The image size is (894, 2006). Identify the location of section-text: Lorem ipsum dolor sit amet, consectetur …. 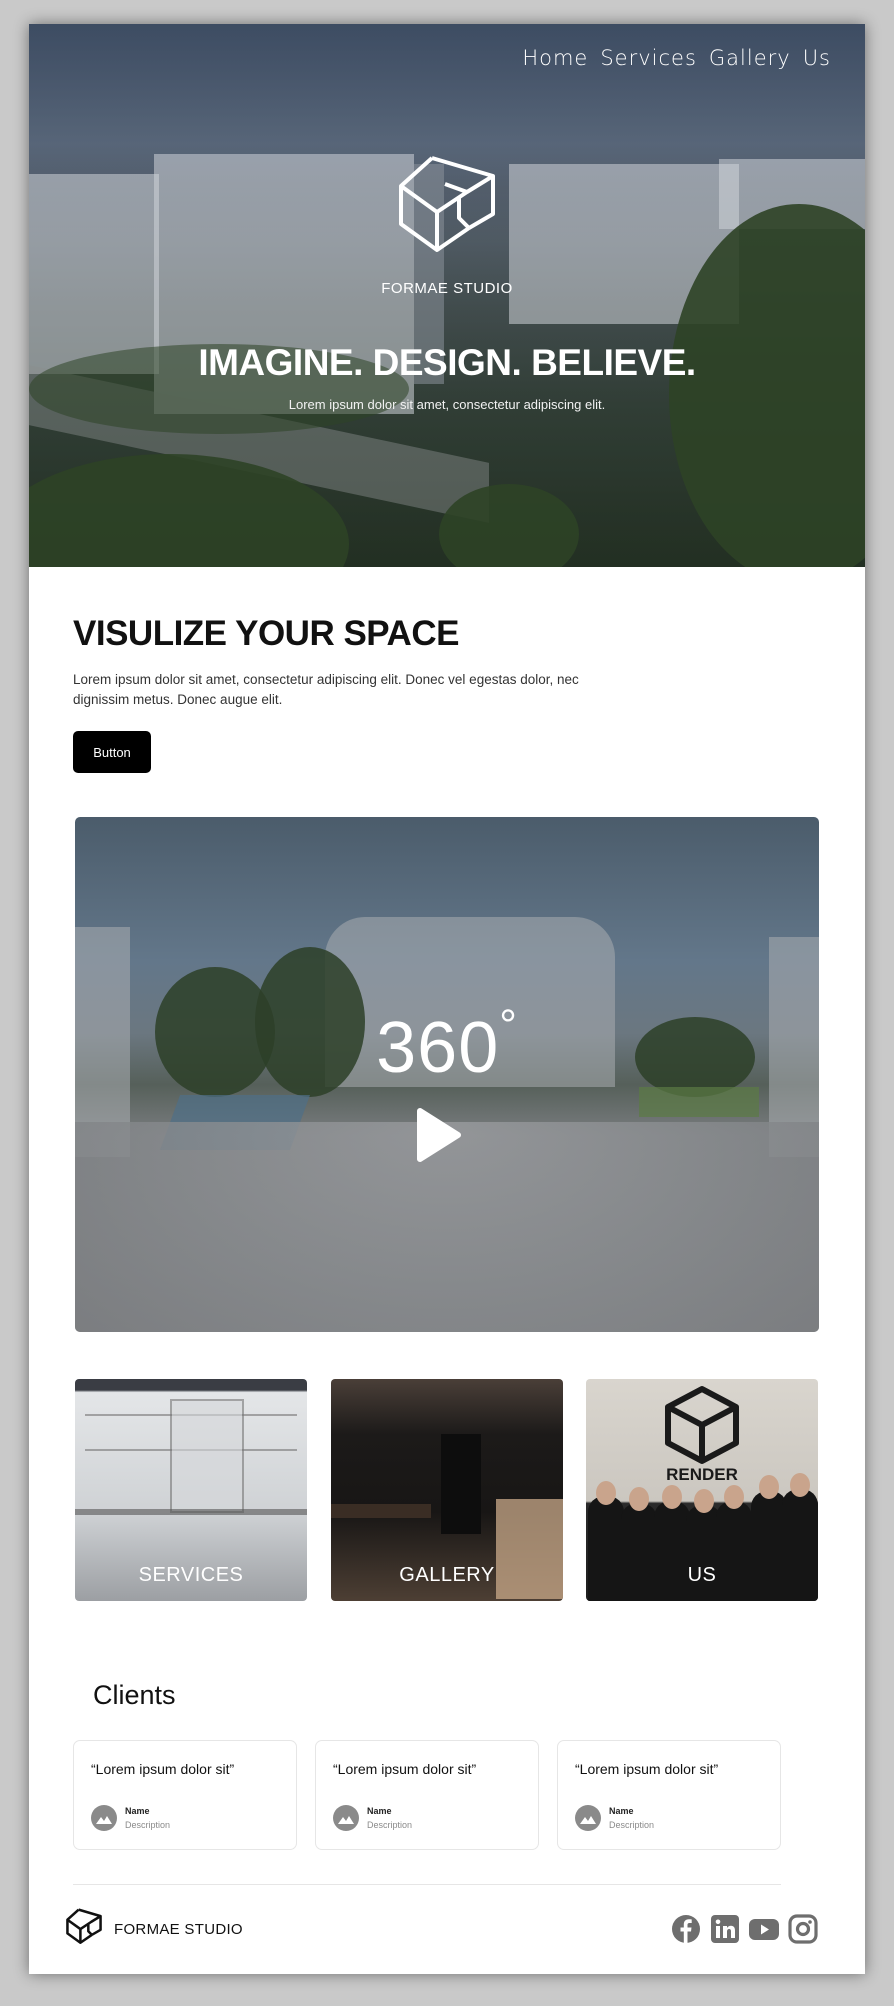
(326, 689).